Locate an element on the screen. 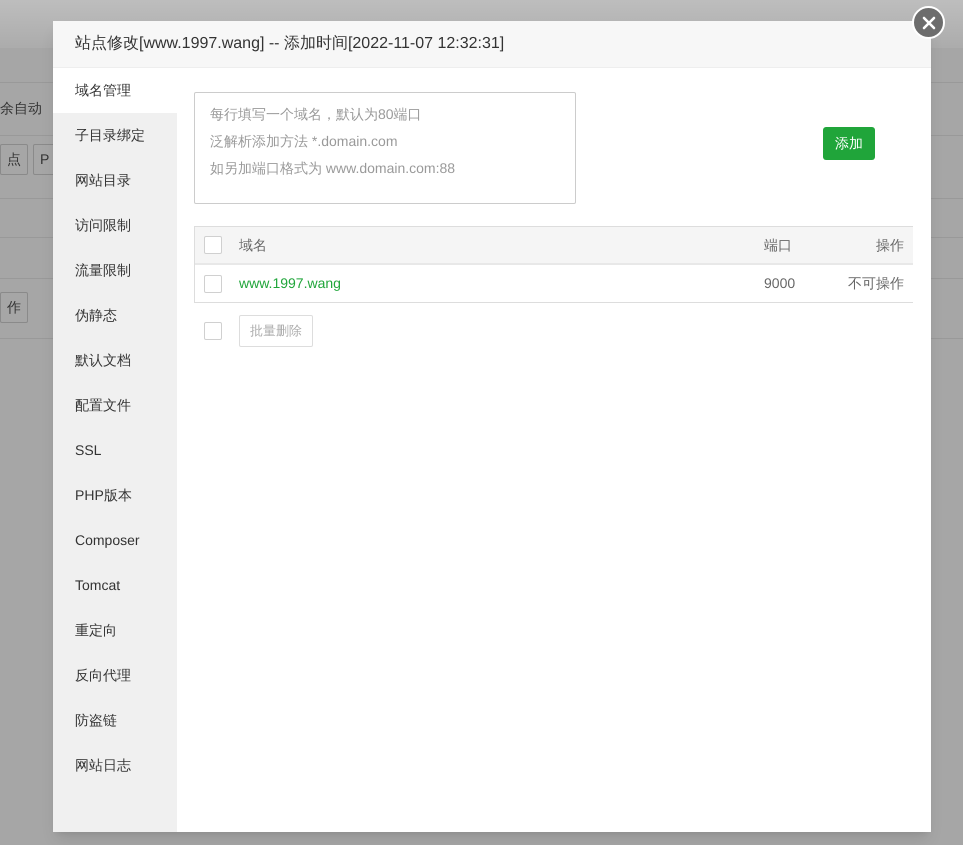 The width and height of the screenshot is (963, 845). column-header: 端口 is located at coordinates (778, 245).